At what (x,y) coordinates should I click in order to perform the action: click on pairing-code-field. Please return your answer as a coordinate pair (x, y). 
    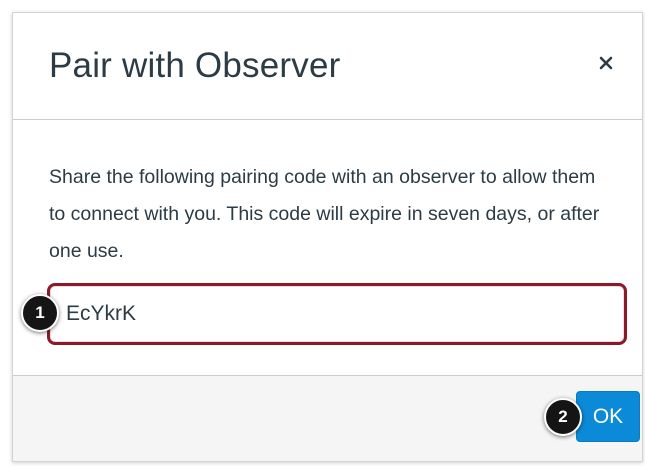
    Looking at the image, I should click on (337, 314).